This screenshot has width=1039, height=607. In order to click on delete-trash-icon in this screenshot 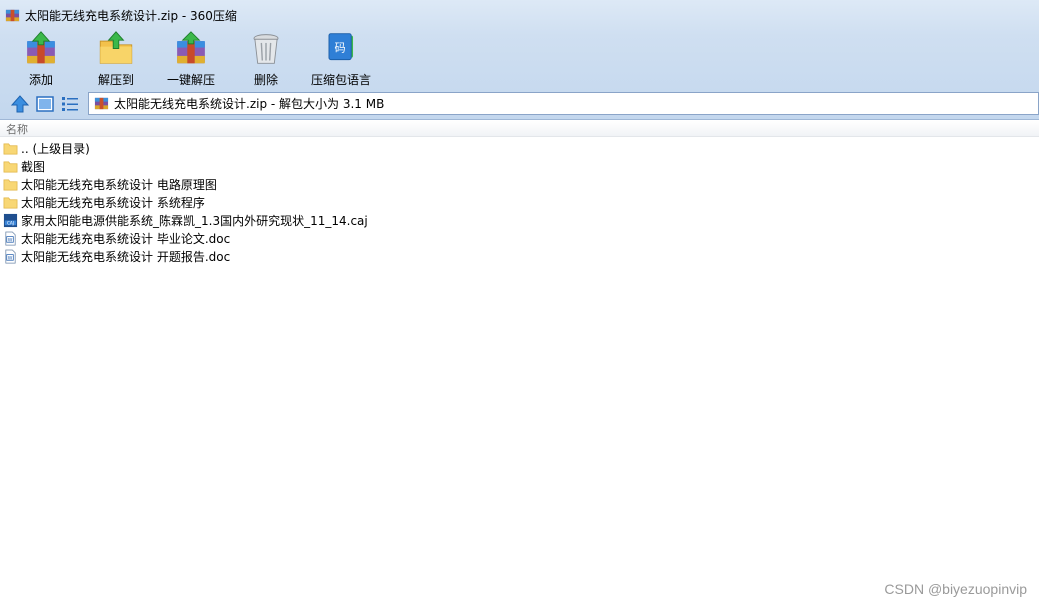, I will do `click(266, 49)`.